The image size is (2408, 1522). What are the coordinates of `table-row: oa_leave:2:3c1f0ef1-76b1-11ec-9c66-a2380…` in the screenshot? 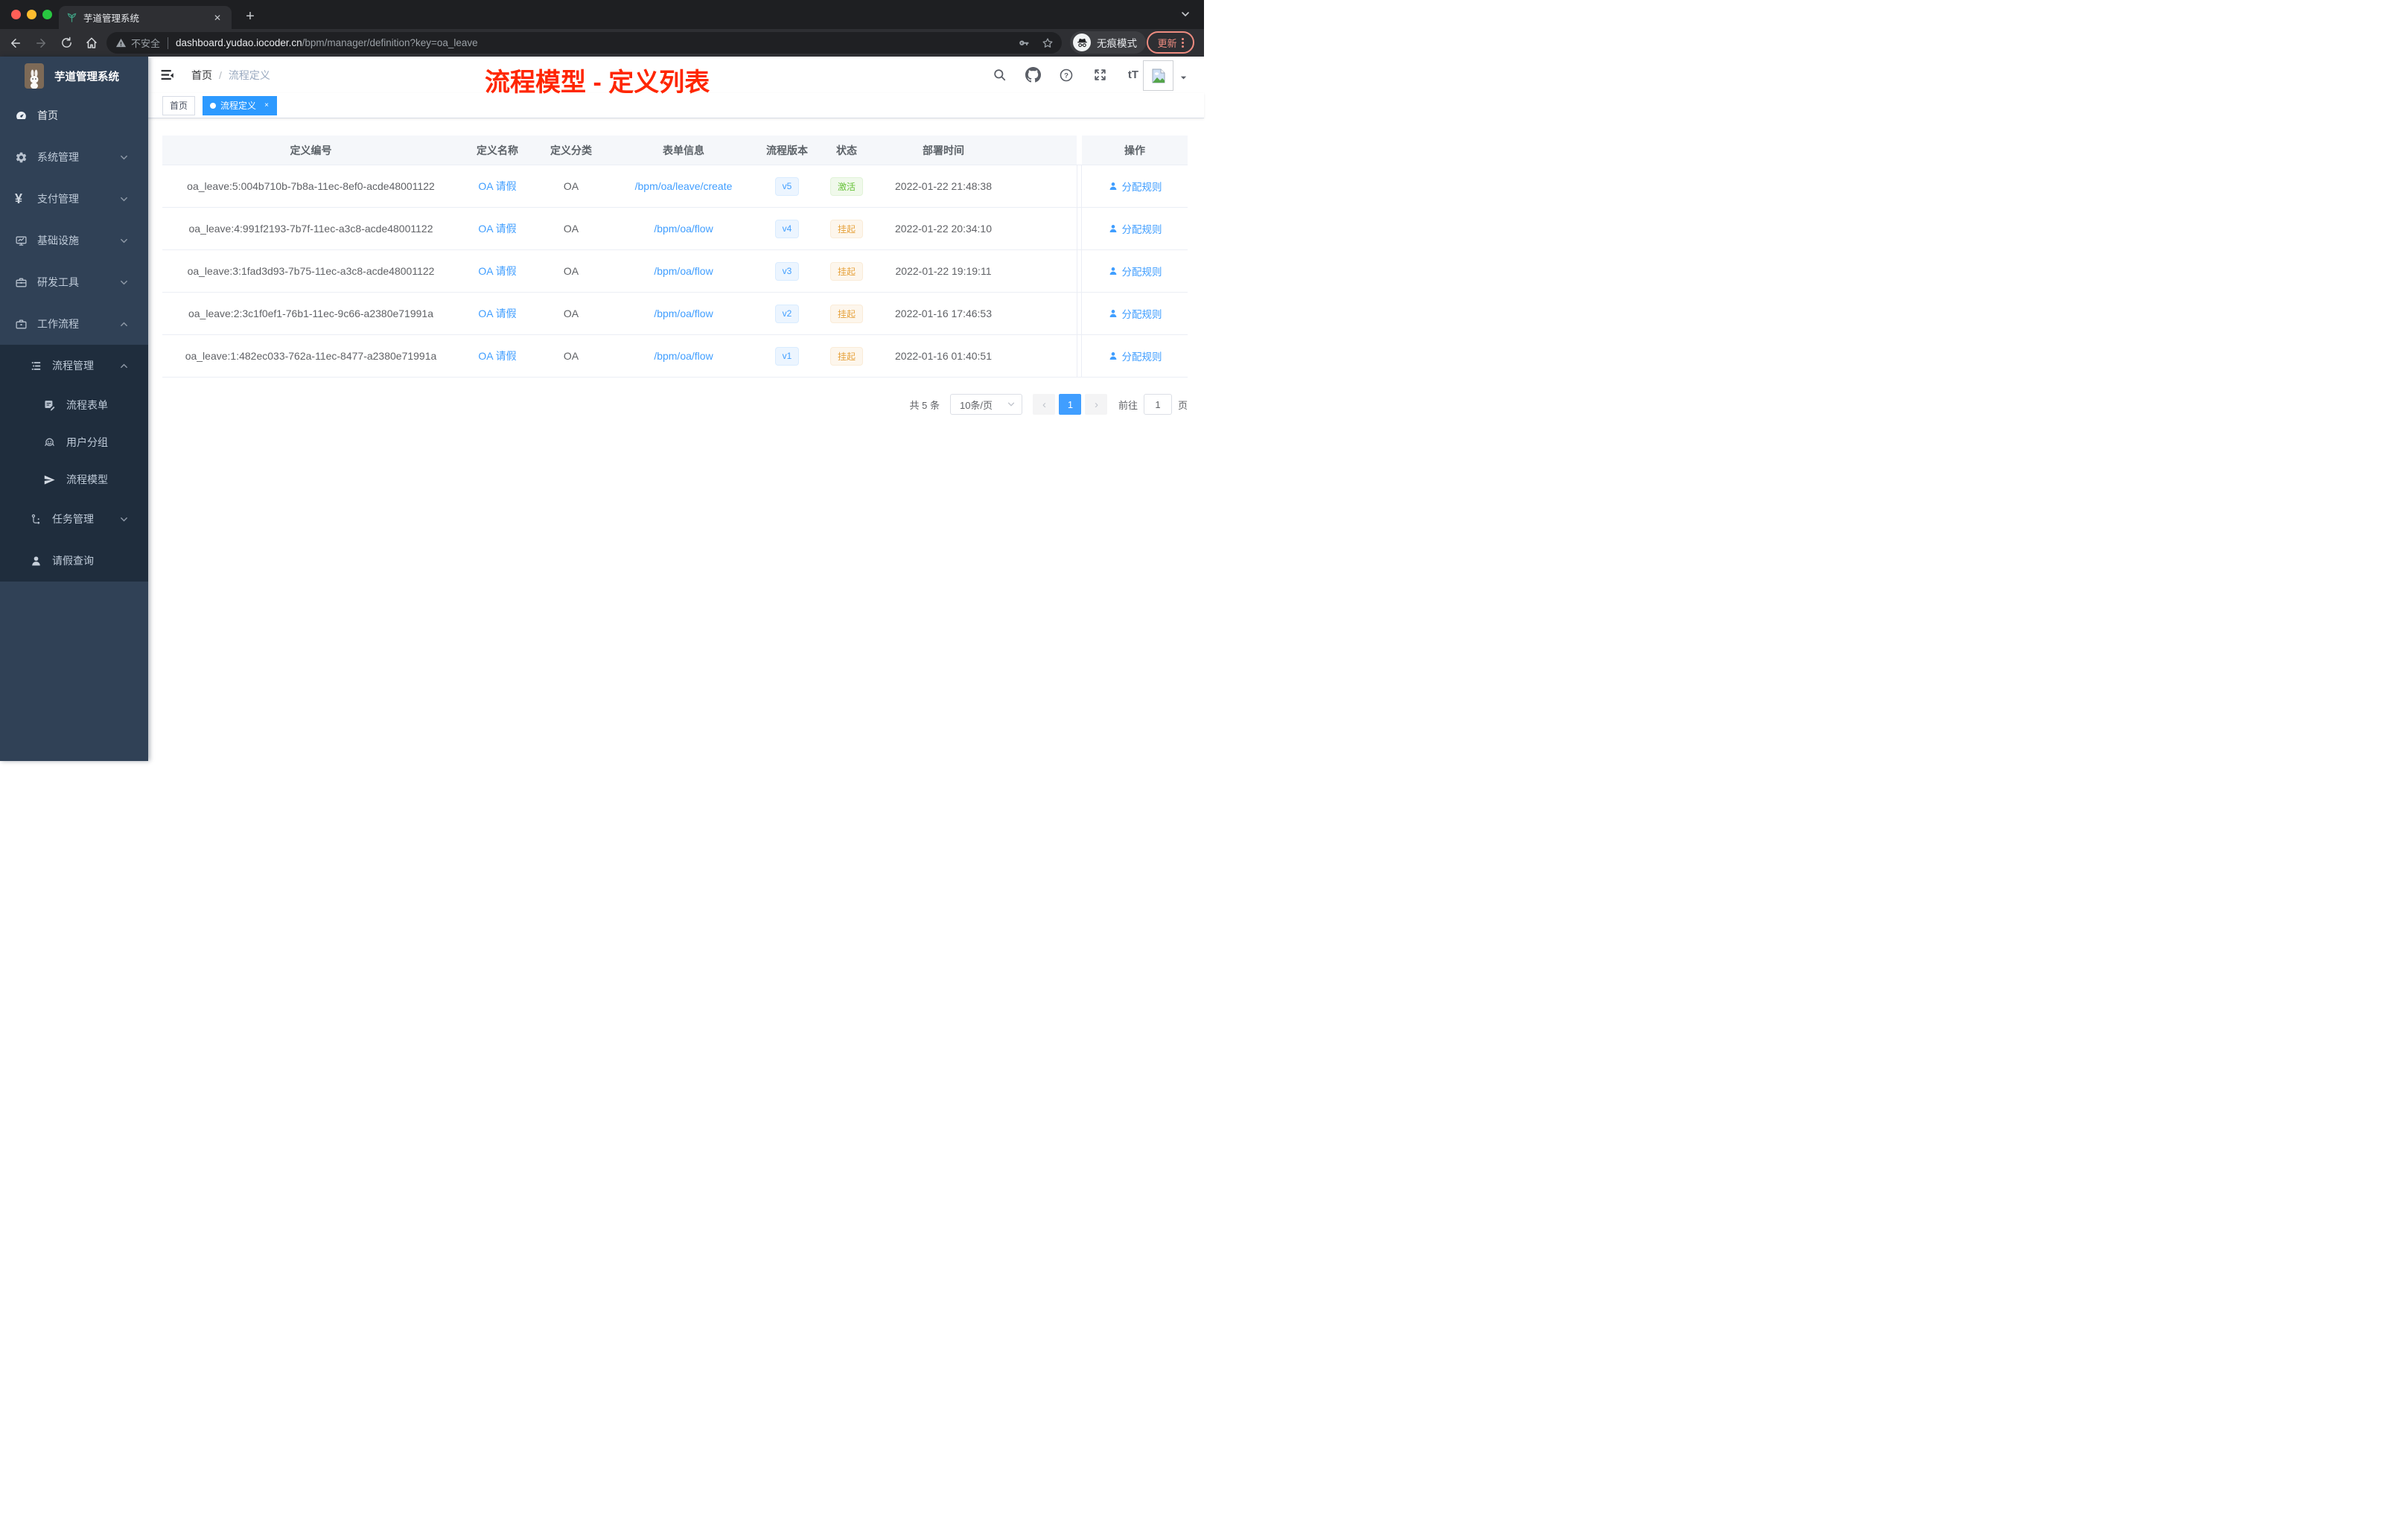 It's located at (675, 314).